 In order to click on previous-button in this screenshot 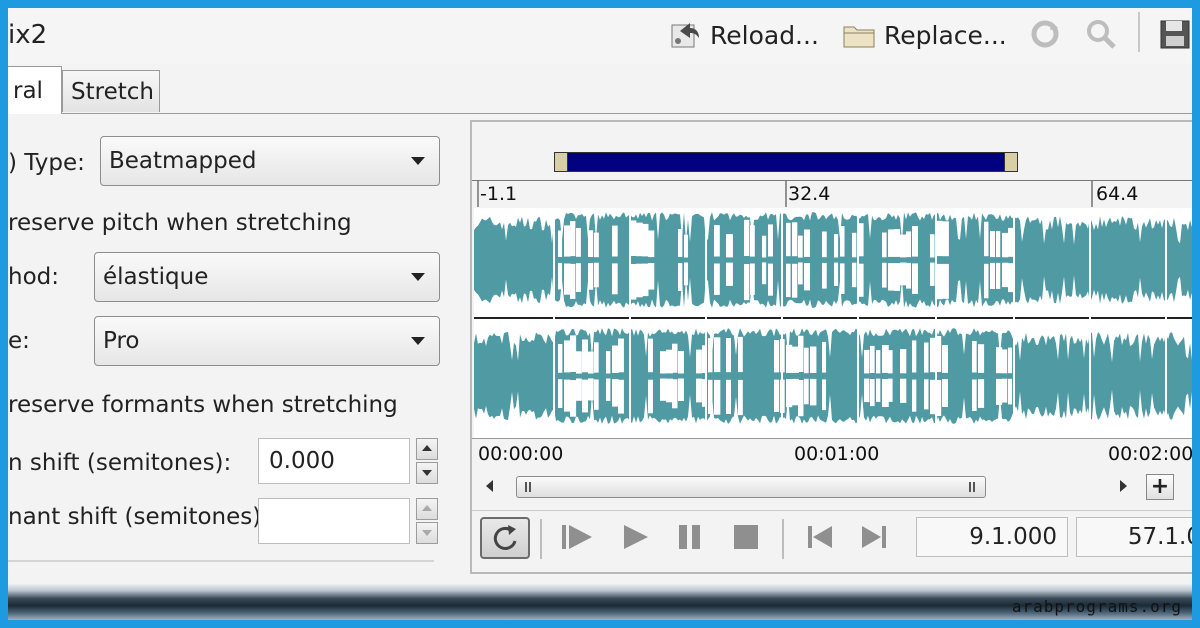, I will do `click(820, 537)`.